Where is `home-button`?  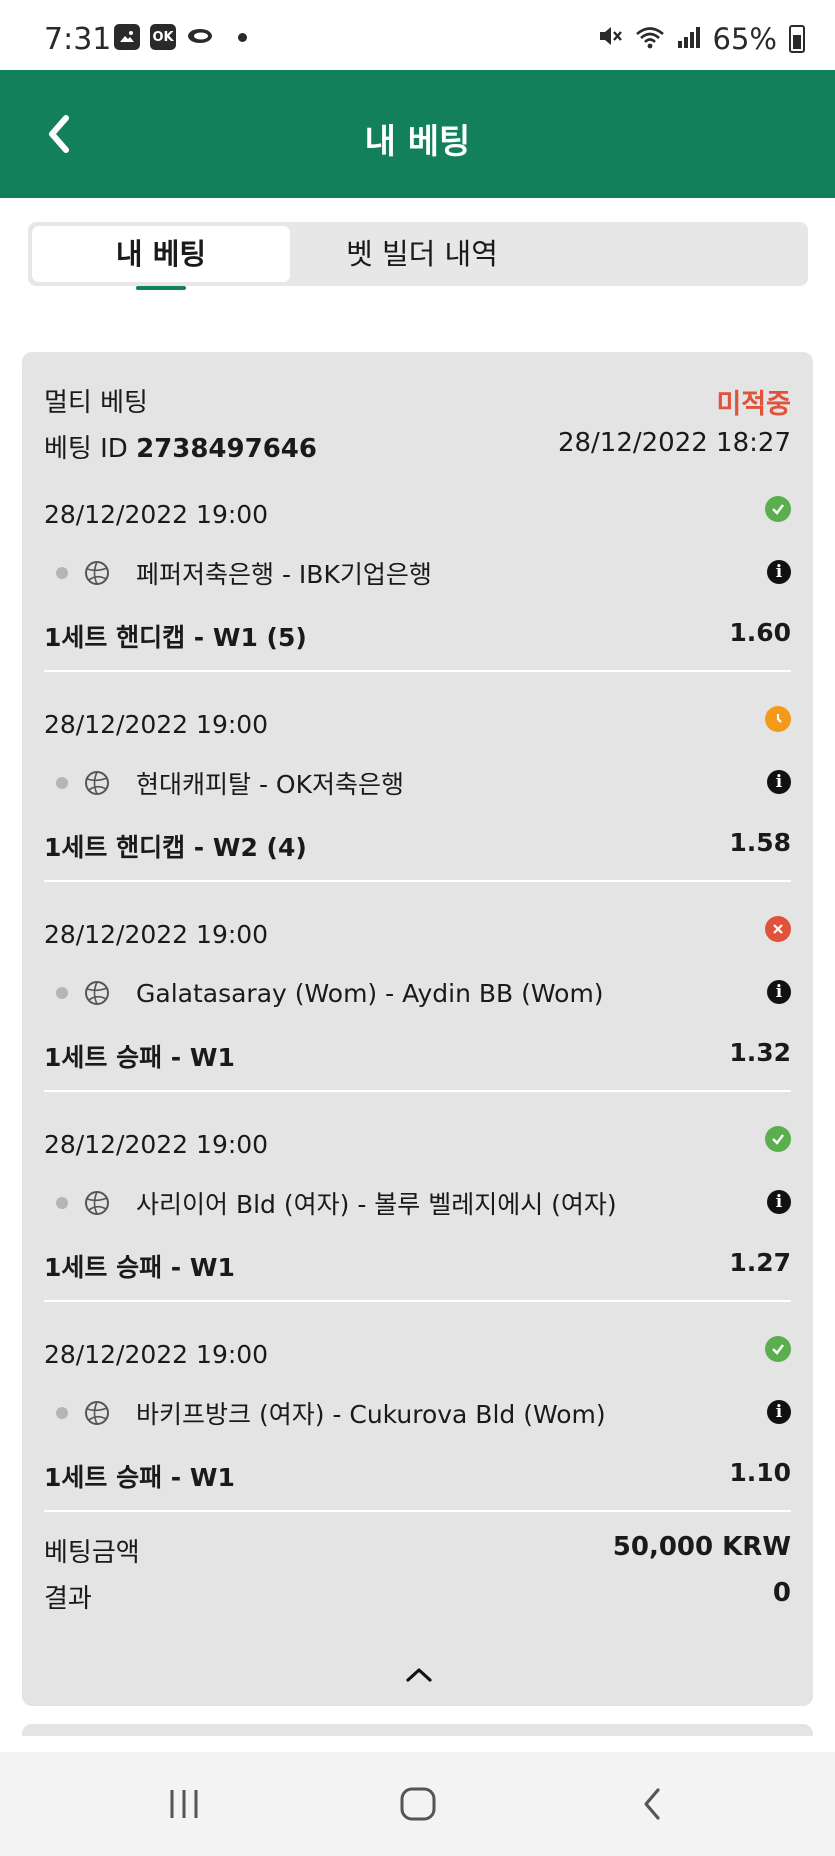 home-button is located at coordinates (418, 1804).